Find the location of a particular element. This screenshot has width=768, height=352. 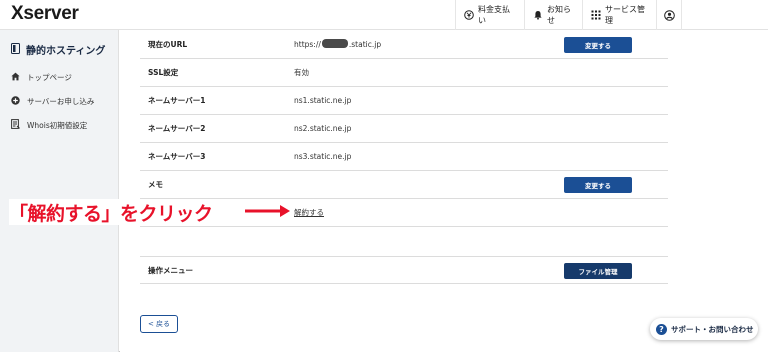

annotation-callout: 「解約する」をクリック is located at coordinates (112, 212).